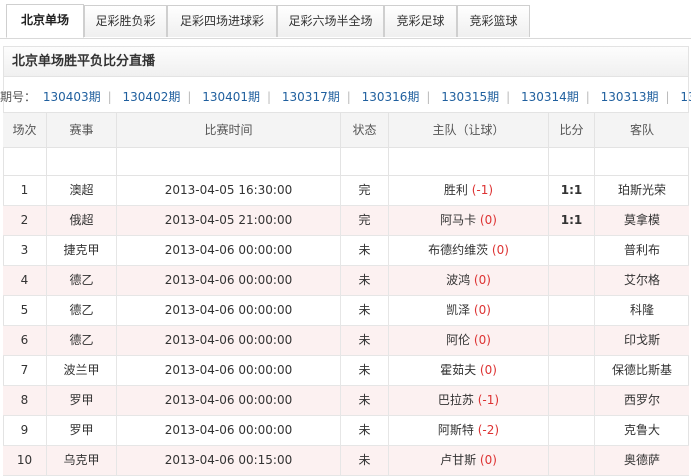  I want to click on away-team: 普利布, so click(641, 250).